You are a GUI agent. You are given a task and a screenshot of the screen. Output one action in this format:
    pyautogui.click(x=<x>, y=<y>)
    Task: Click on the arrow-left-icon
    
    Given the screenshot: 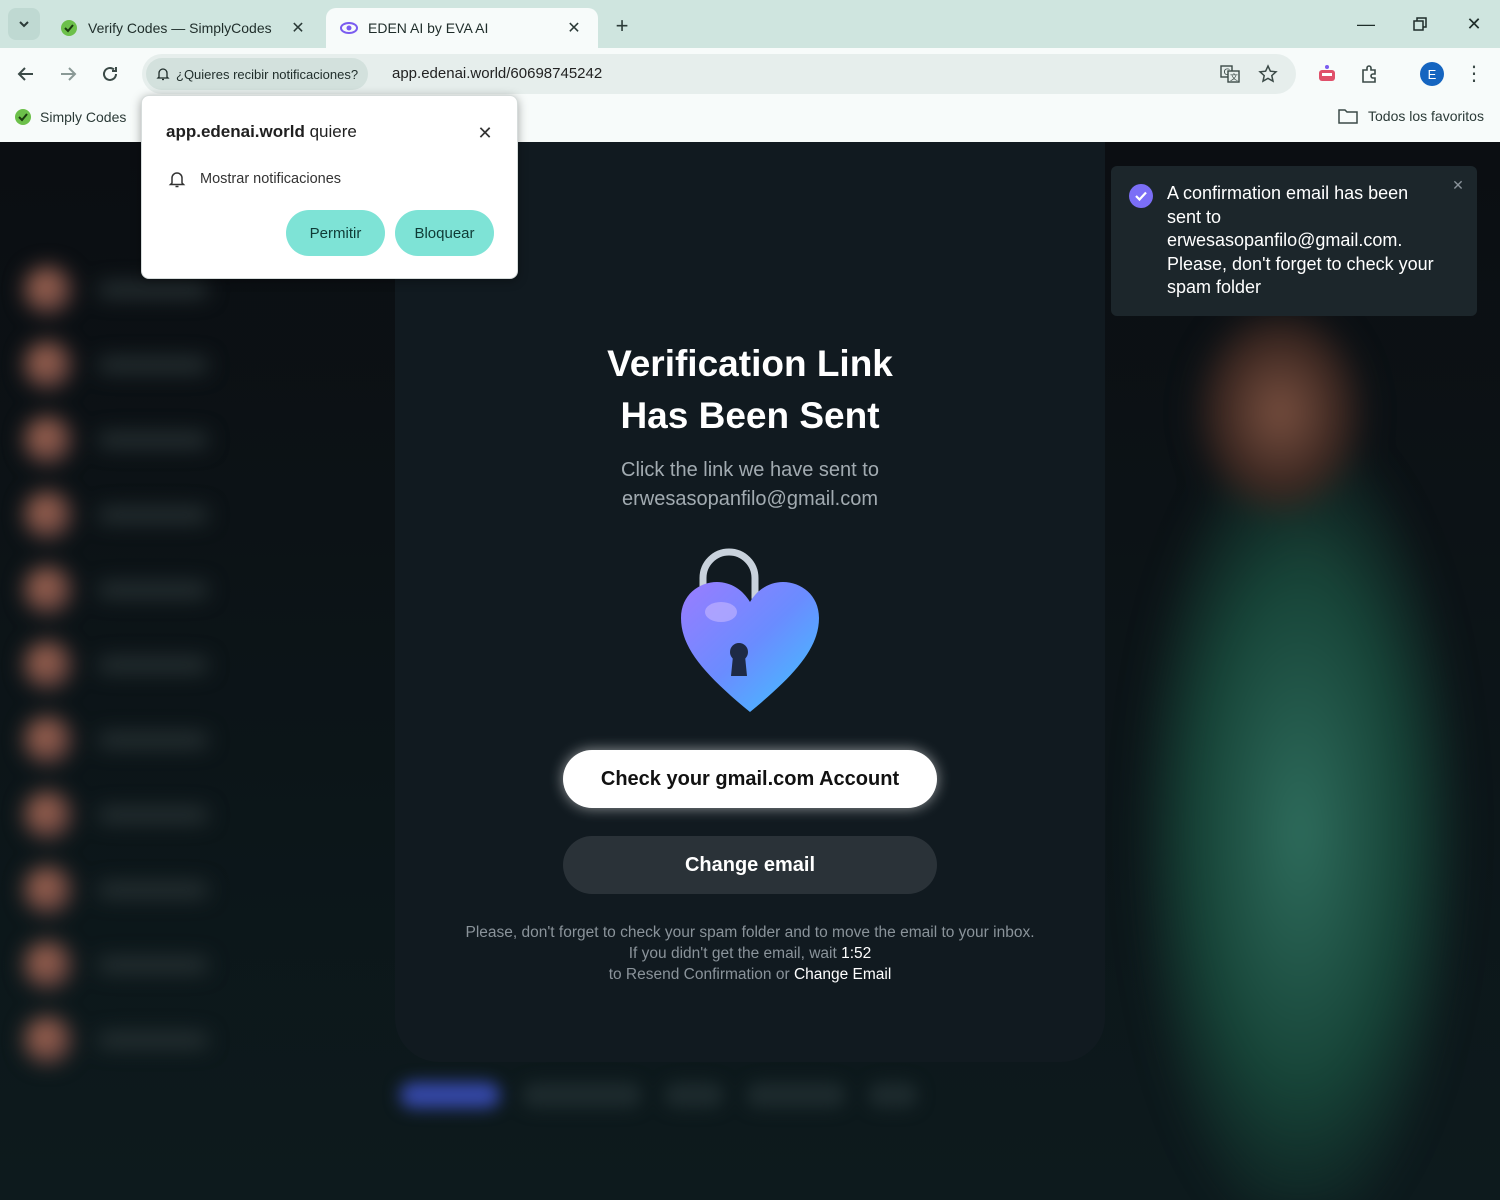 What is the action you would take?
    pyautogui.click(x=25, y=74)
    